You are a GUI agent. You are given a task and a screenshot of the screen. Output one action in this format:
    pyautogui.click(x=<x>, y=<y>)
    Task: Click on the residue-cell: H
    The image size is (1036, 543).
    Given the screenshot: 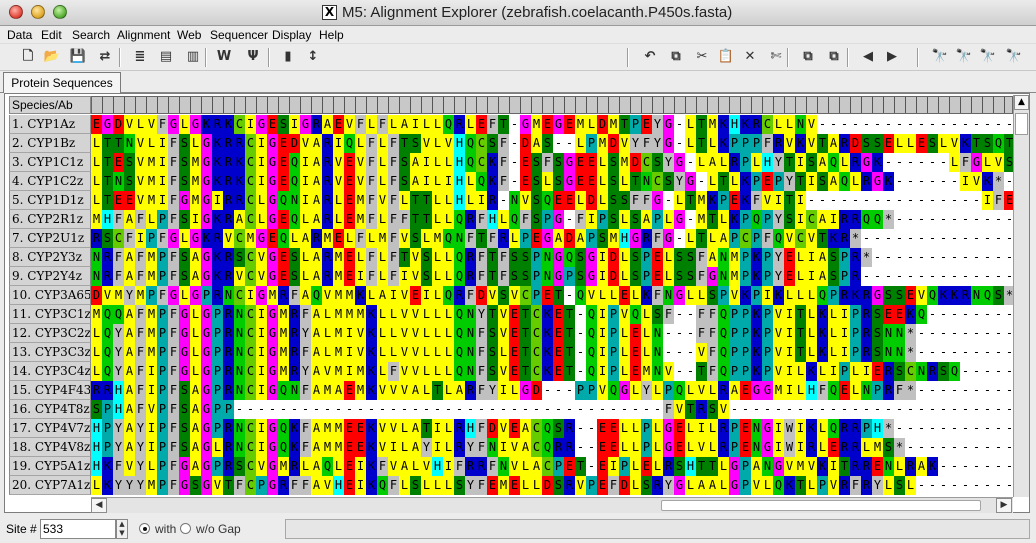 What is the action you would take?
    pyautogui.click(x=459, y=143)
    